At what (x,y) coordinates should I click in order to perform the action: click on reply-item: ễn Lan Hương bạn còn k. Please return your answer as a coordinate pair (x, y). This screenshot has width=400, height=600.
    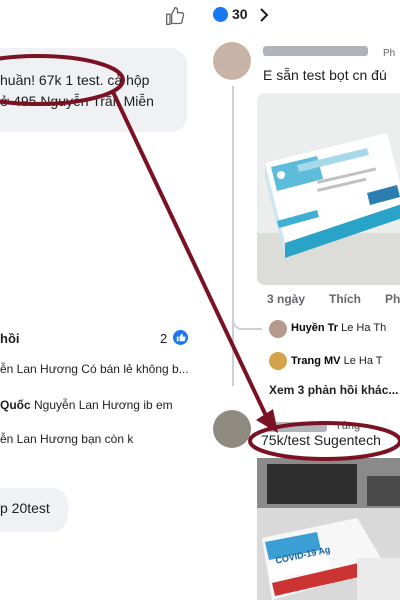
    Looking at the image, I should click on (66, 439).